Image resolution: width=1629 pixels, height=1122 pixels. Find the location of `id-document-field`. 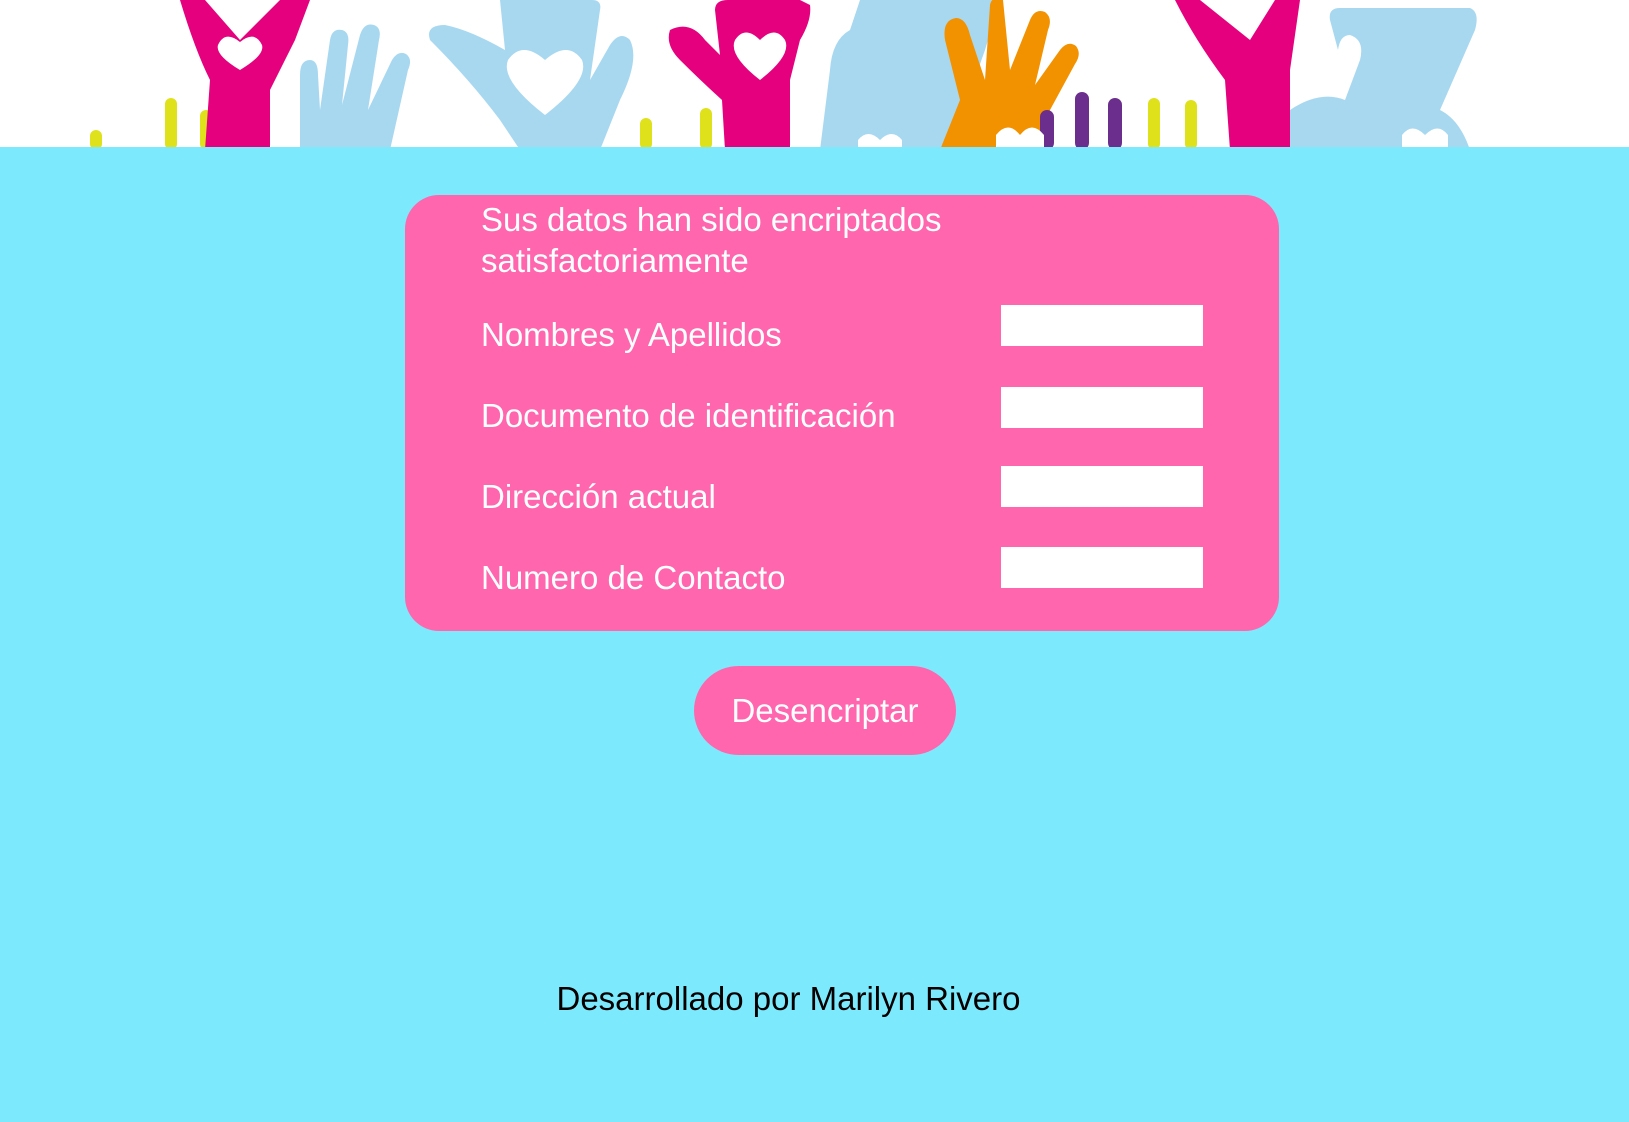

id-document-field is located at coordinates (1102, 407).